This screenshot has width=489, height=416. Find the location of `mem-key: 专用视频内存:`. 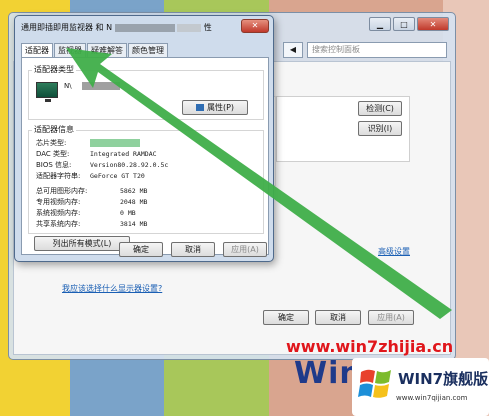

mem-key: 专用视频内存: is located at coordinates (58, 202).